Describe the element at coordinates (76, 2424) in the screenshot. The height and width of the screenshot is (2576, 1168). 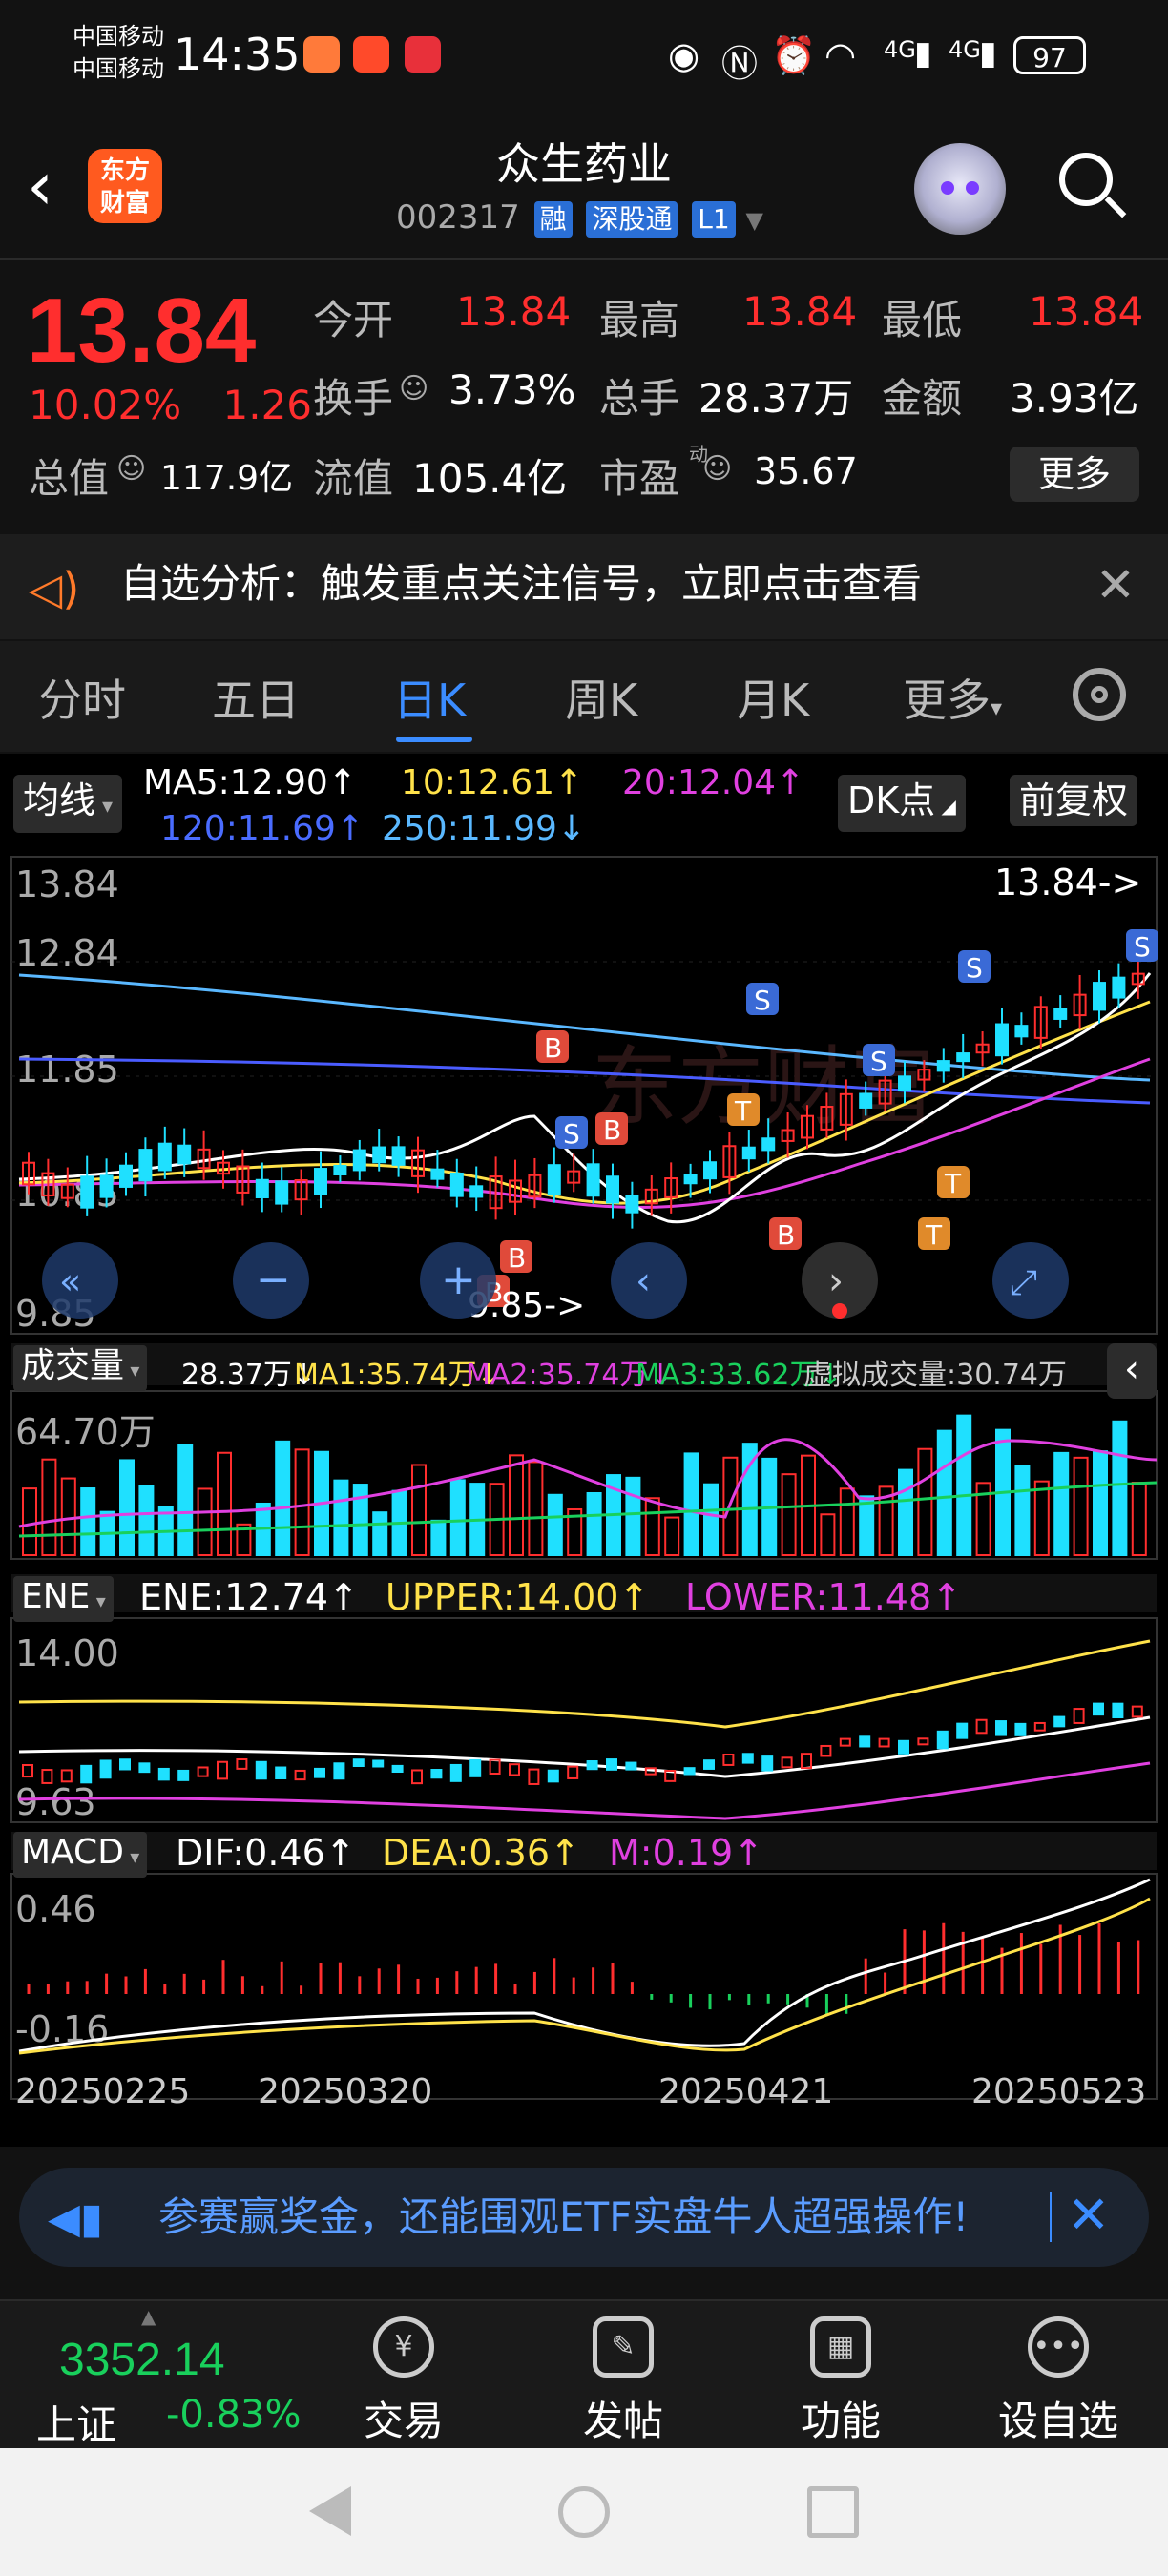
I see `index-name: 上证` at that location.